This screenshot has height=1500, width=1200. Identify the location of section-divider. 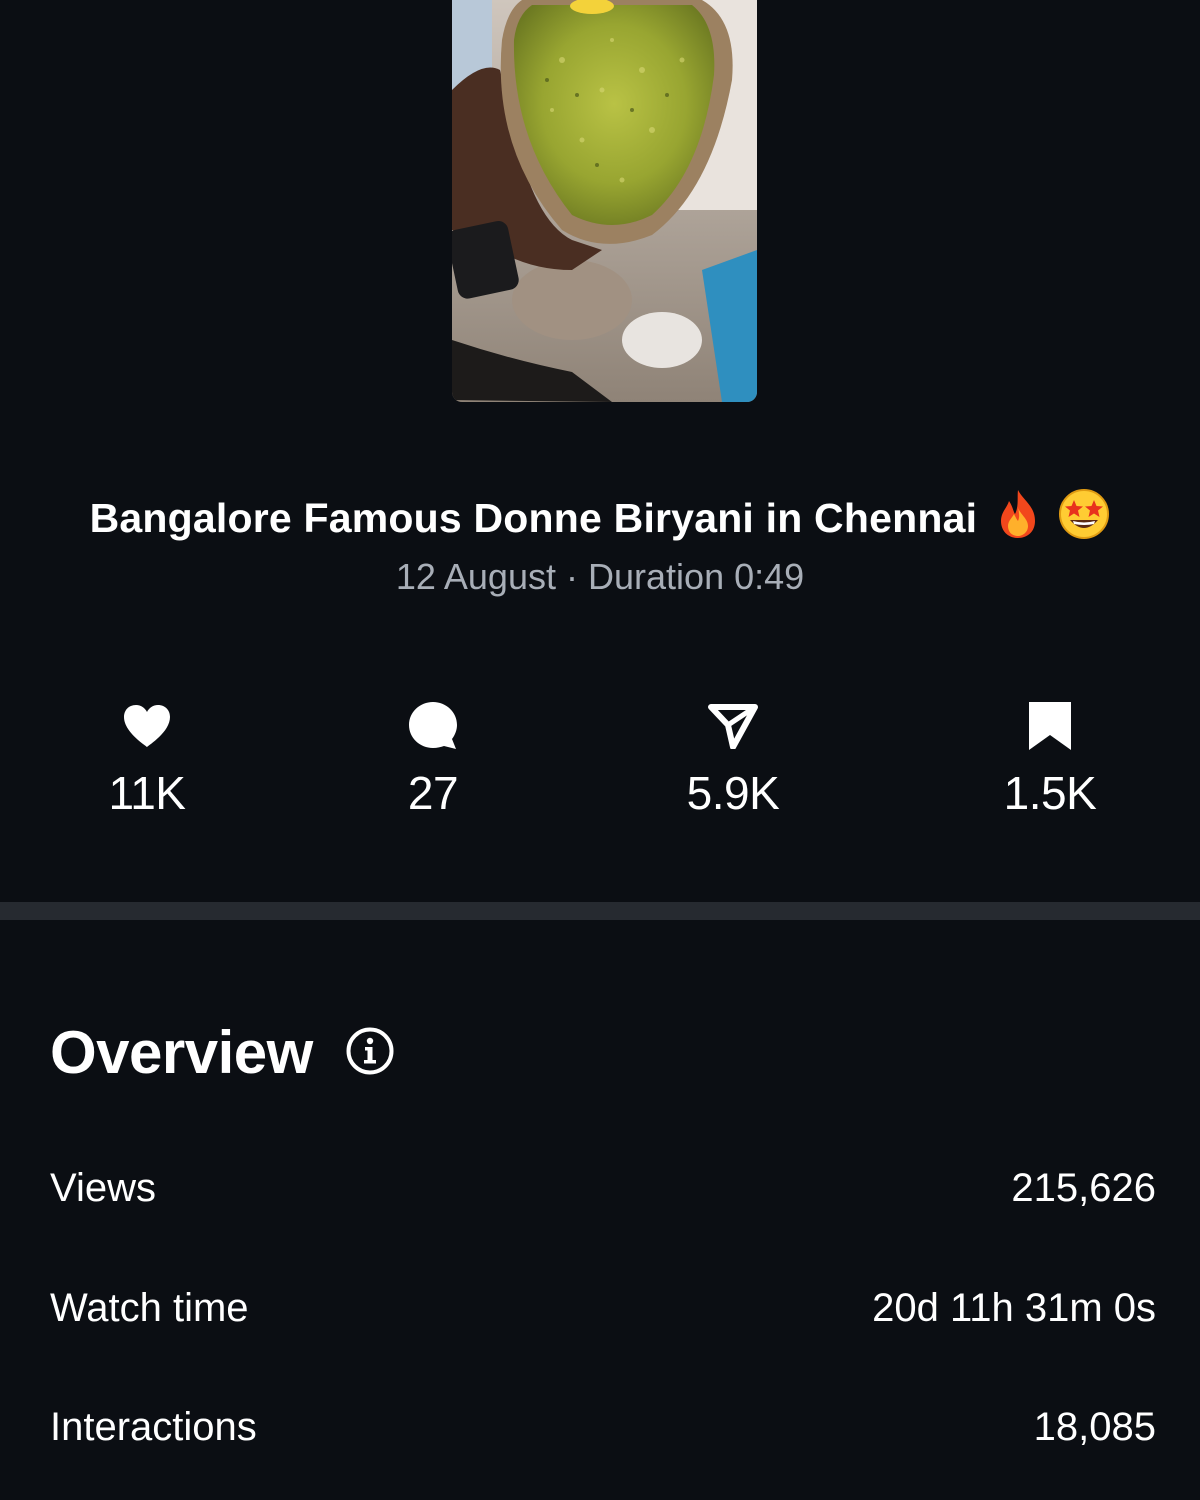
(600, 911).